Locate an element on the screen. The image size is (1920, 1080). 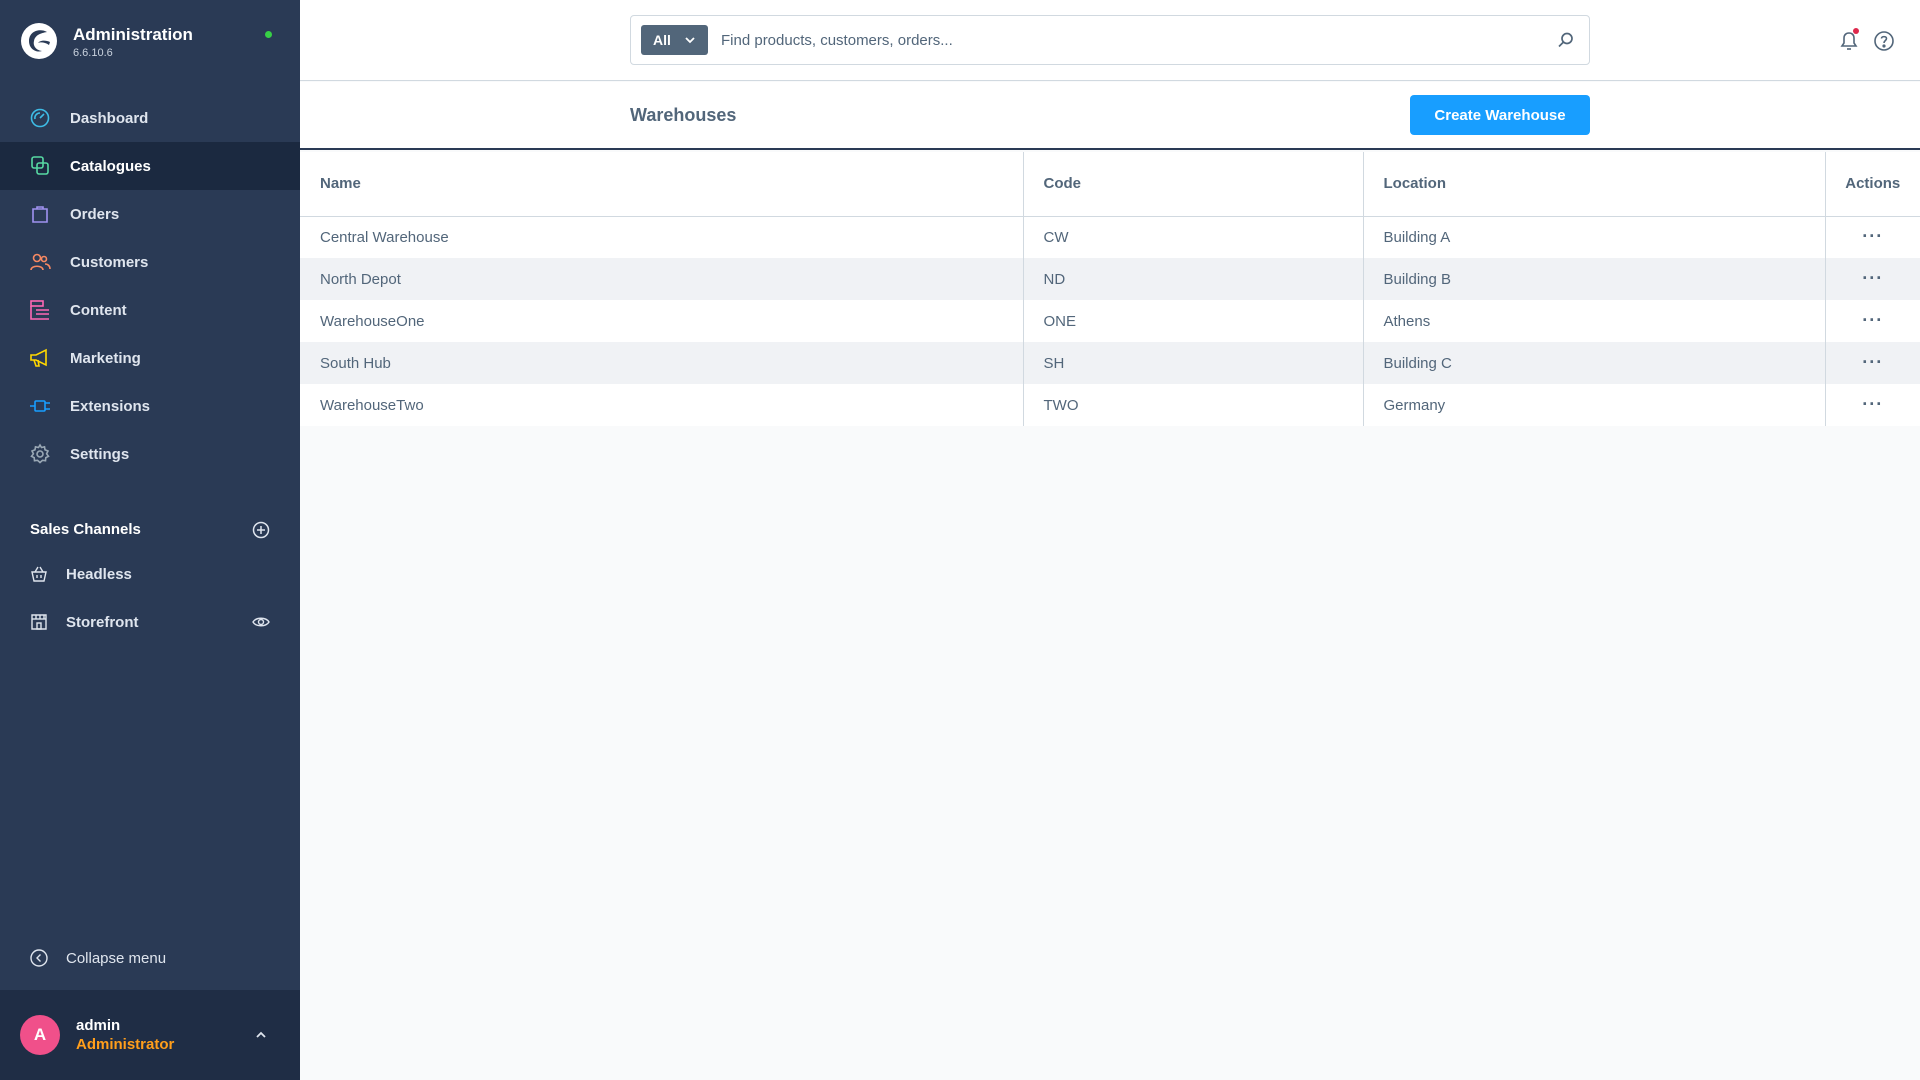
products-icon is located at coordinates (40, 166).